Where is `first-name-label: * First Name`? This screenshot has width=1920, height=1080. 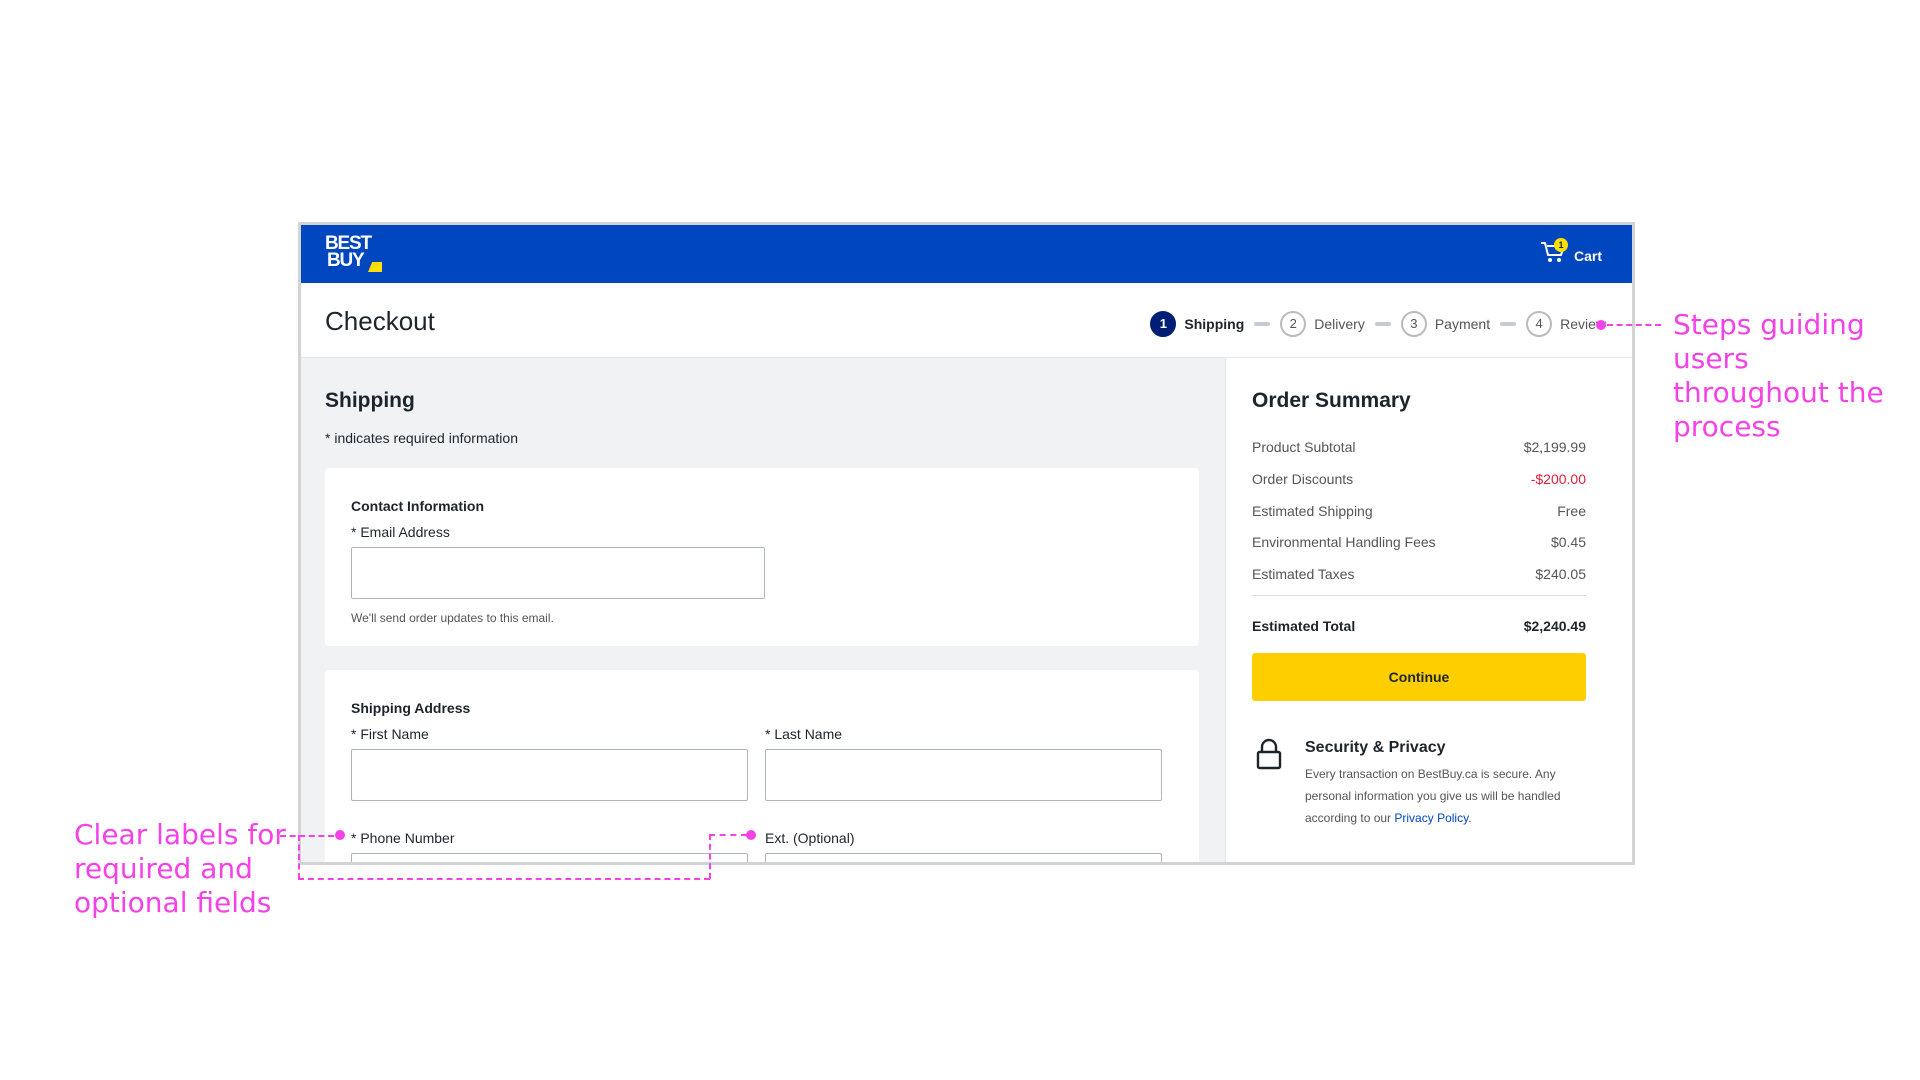 first-name-label: * First Name is located at coordinates (390, 734).